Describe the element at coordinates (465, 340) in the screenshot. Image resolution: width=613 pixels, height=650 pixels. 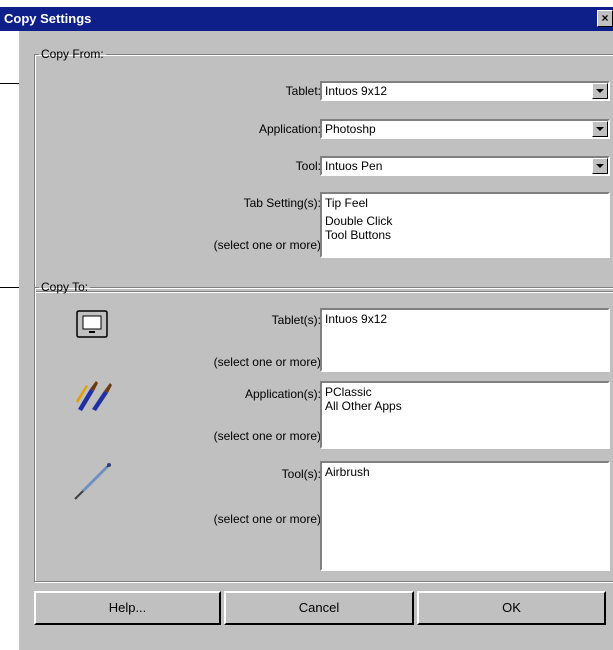
I see `tablets-list: Intuos 9x12` at that location.